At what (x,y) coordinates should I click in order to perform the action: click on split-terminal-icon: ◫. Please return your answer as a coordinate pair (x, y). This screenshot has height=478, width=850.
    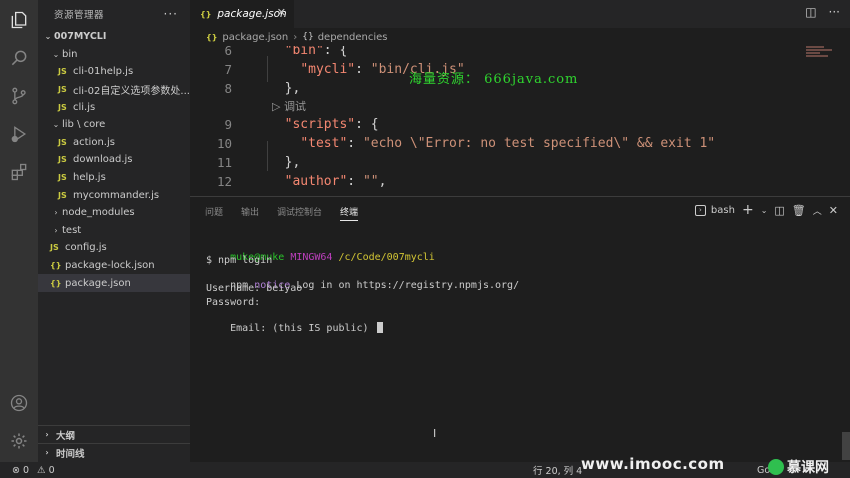
    Looking at the image, I should click on (779, 210).